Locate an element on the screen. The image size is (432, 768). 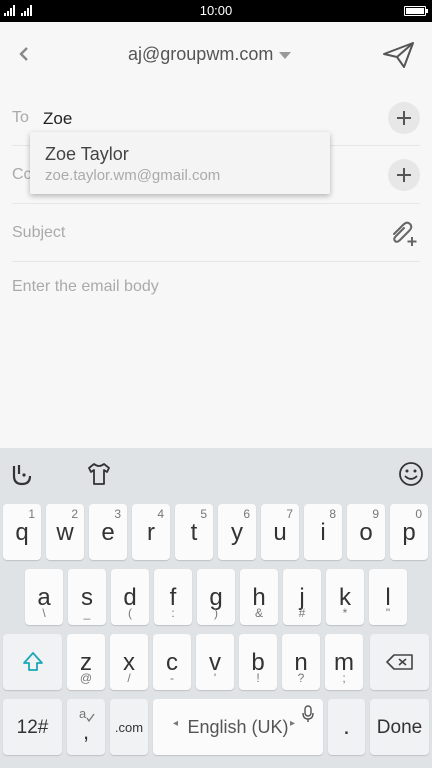
status-time: 10:00 is located at coordinates (216, 10).